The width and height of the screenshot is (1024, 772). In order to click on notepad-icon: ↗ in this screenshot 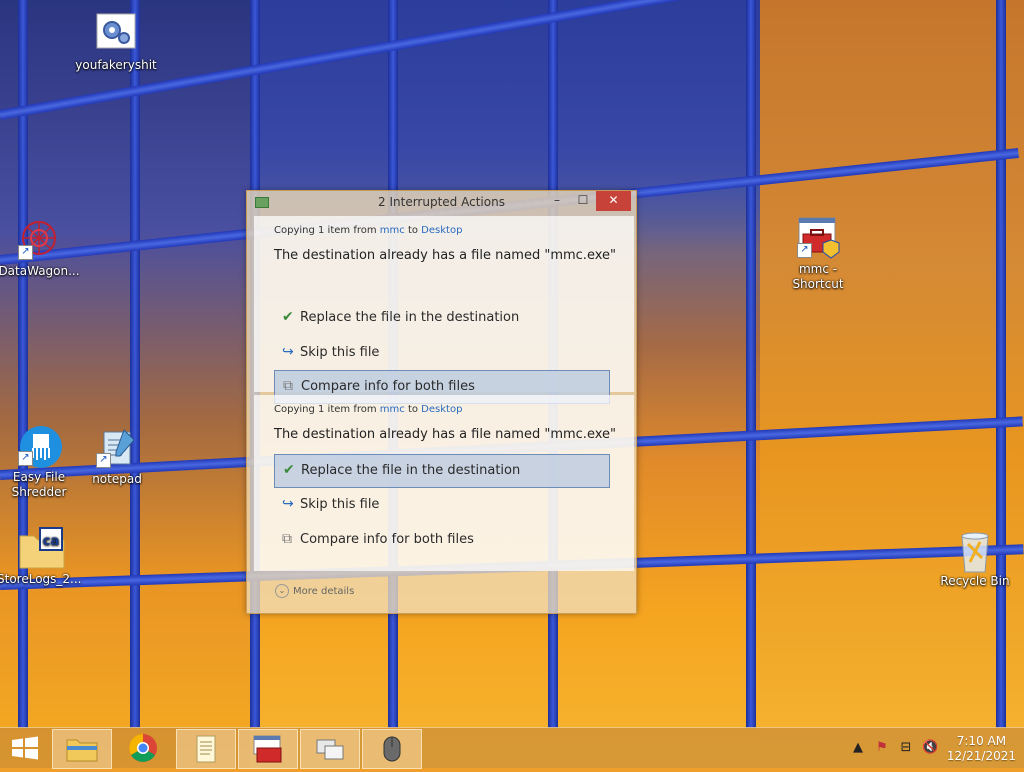, I will do `click(117, 447)`.